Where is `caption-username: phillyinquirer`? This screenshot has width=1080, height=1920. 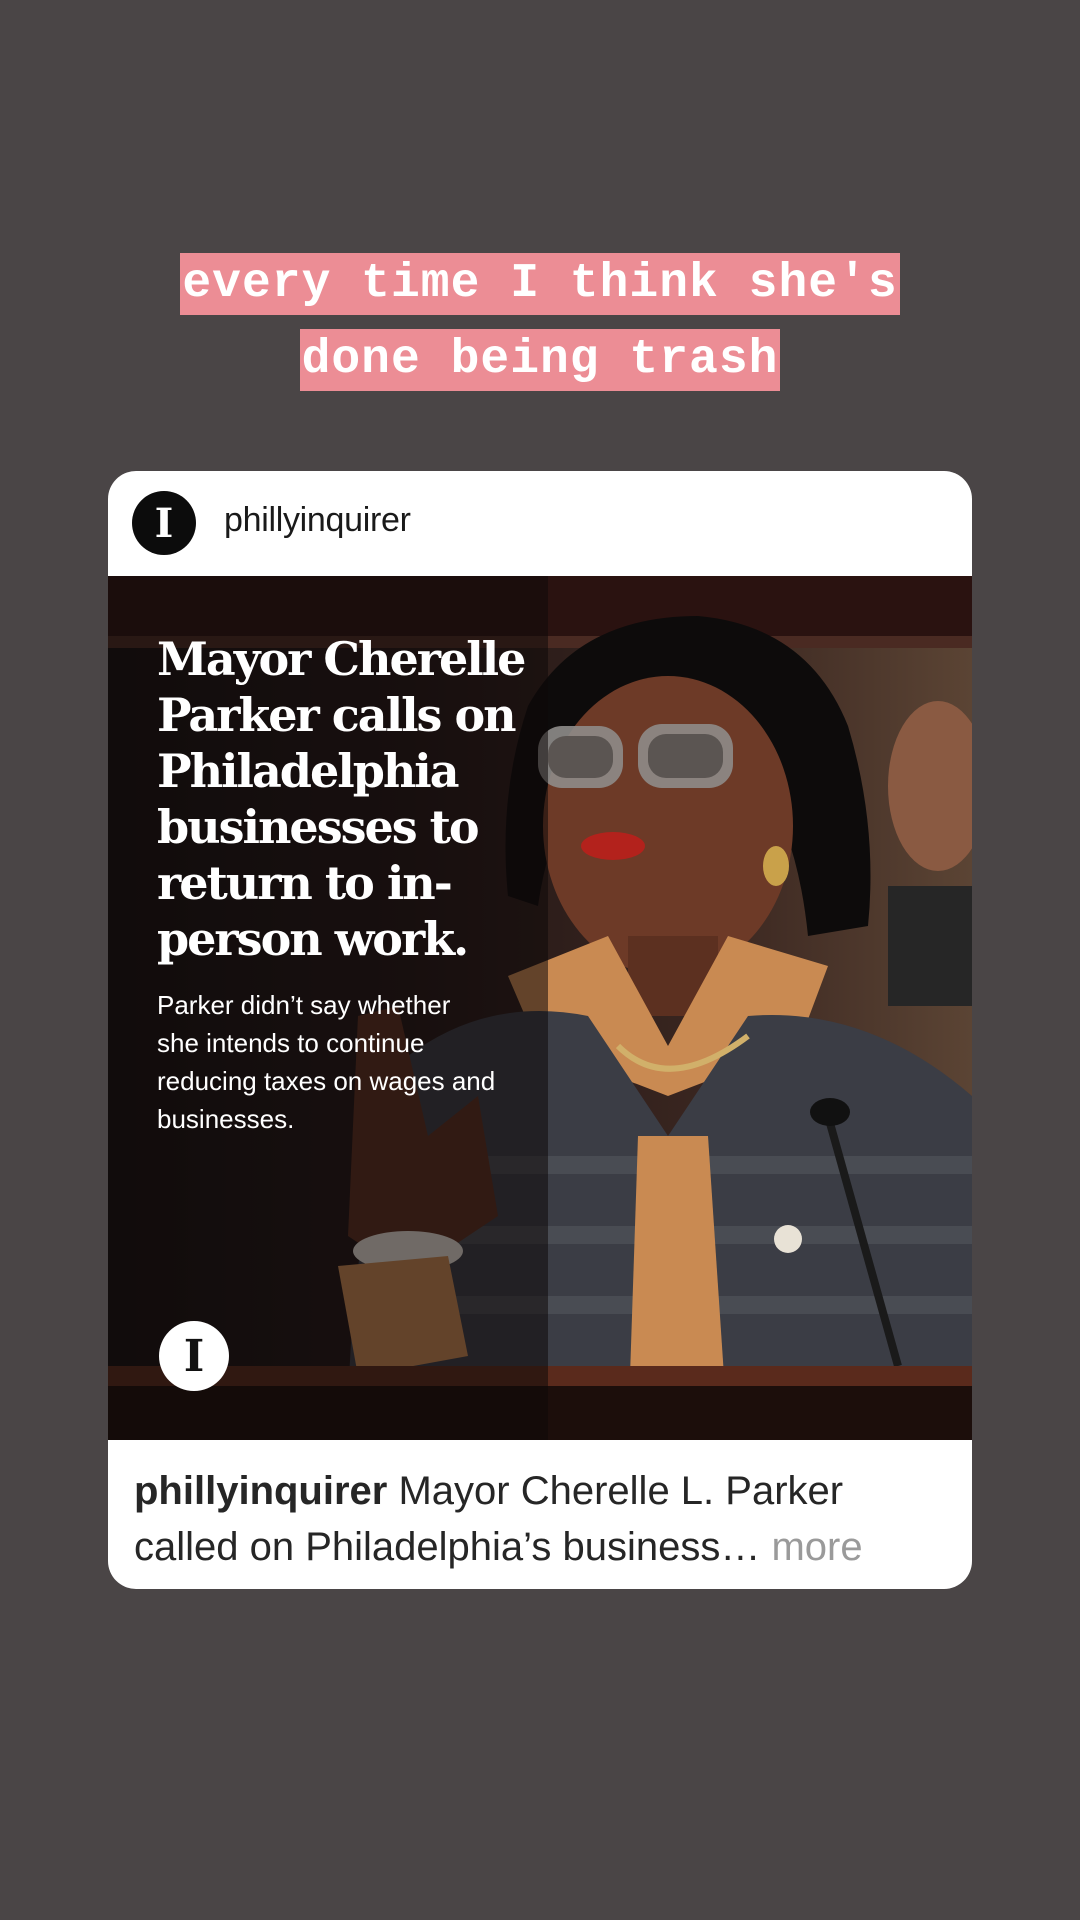
caption-username: phillyinquirer is located at coordinates (260, 1491).